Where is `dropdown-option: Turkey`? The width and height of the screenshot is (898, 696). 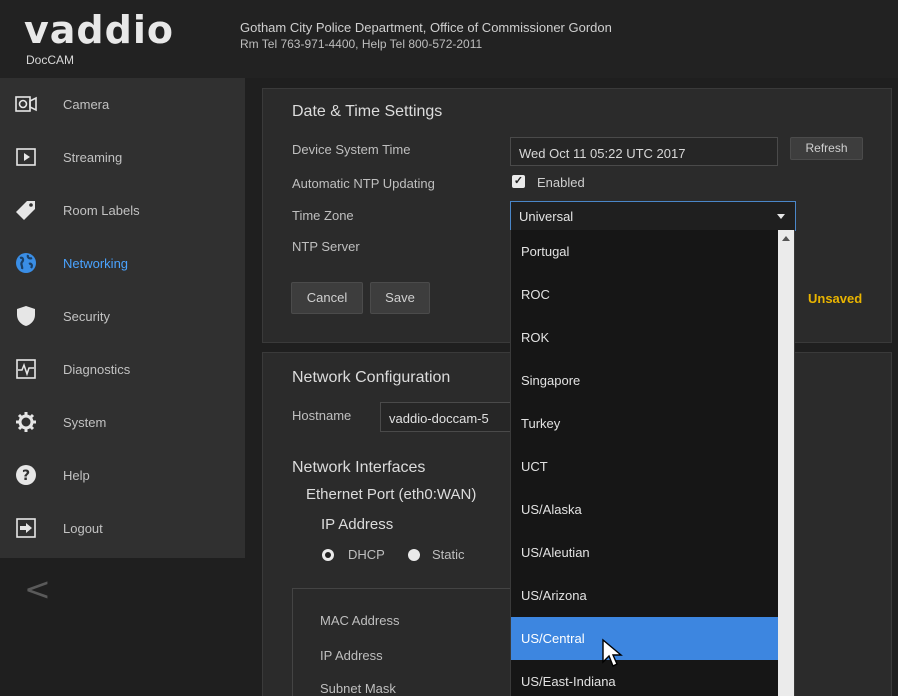
dropdown-option: Turkey is located at coordinates (645, 423).